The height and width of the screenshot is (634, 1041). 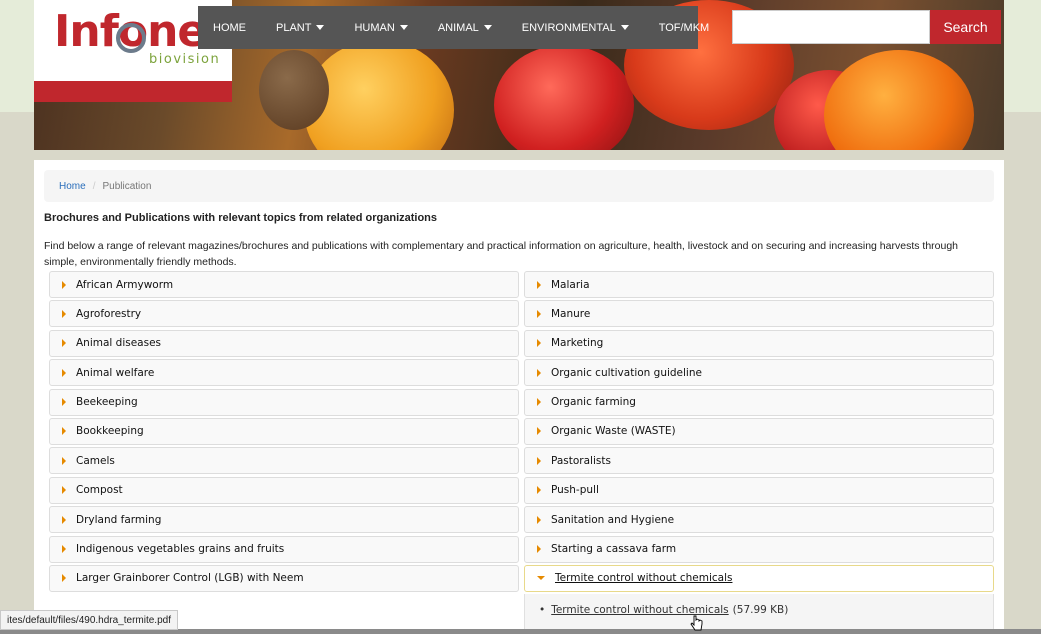 I want to click on nav-item-animal: ANIMAL, so click(x=465, y=27).